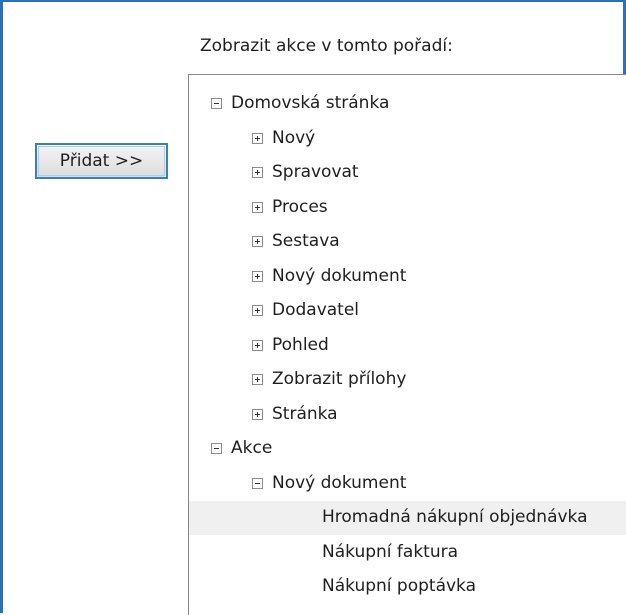 The image size is (626, 615). What do you see at coordinates (407, 242) in the screenshot?
I see `tree-node: Sestava` at bounding box center [407, 242].